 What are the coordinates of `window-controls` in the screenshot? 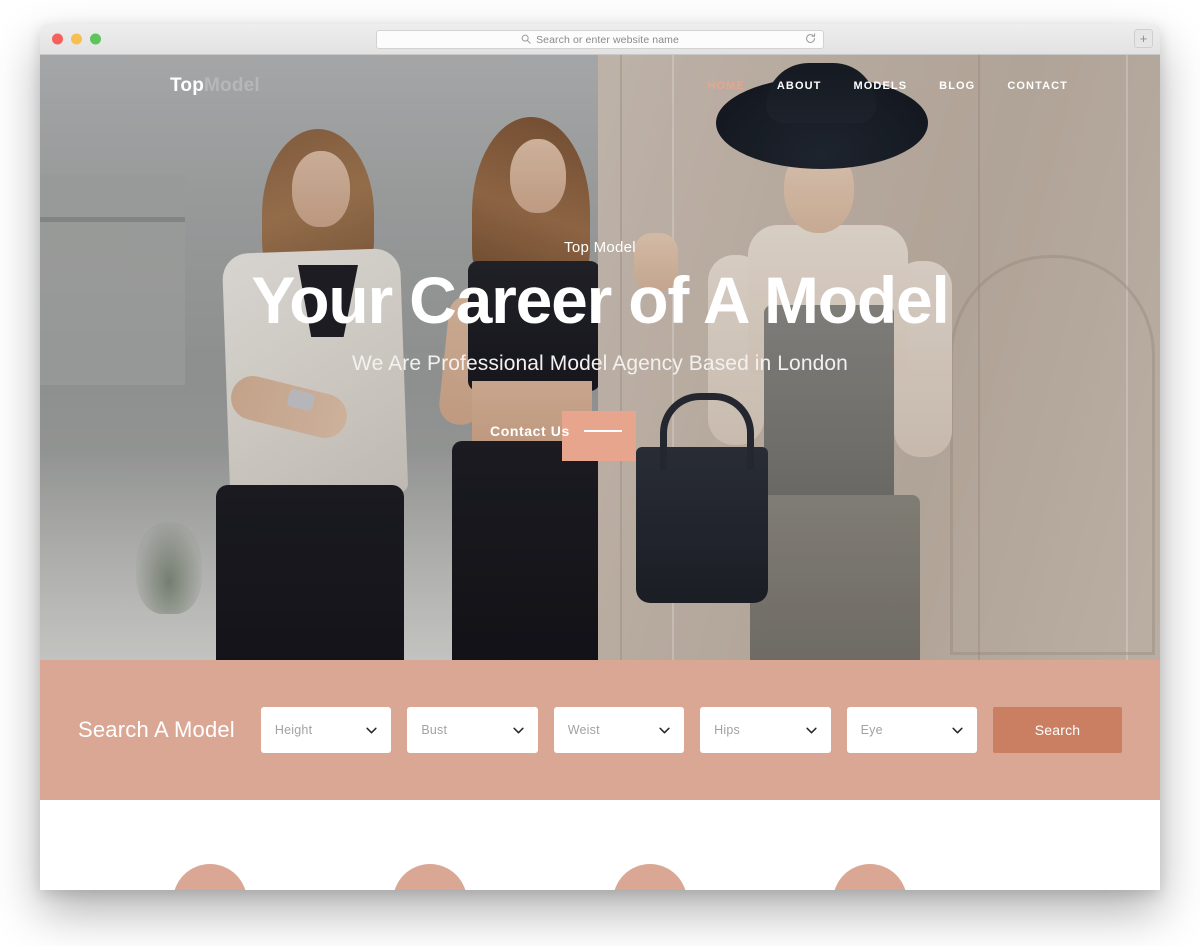 It's located at (76, 39).